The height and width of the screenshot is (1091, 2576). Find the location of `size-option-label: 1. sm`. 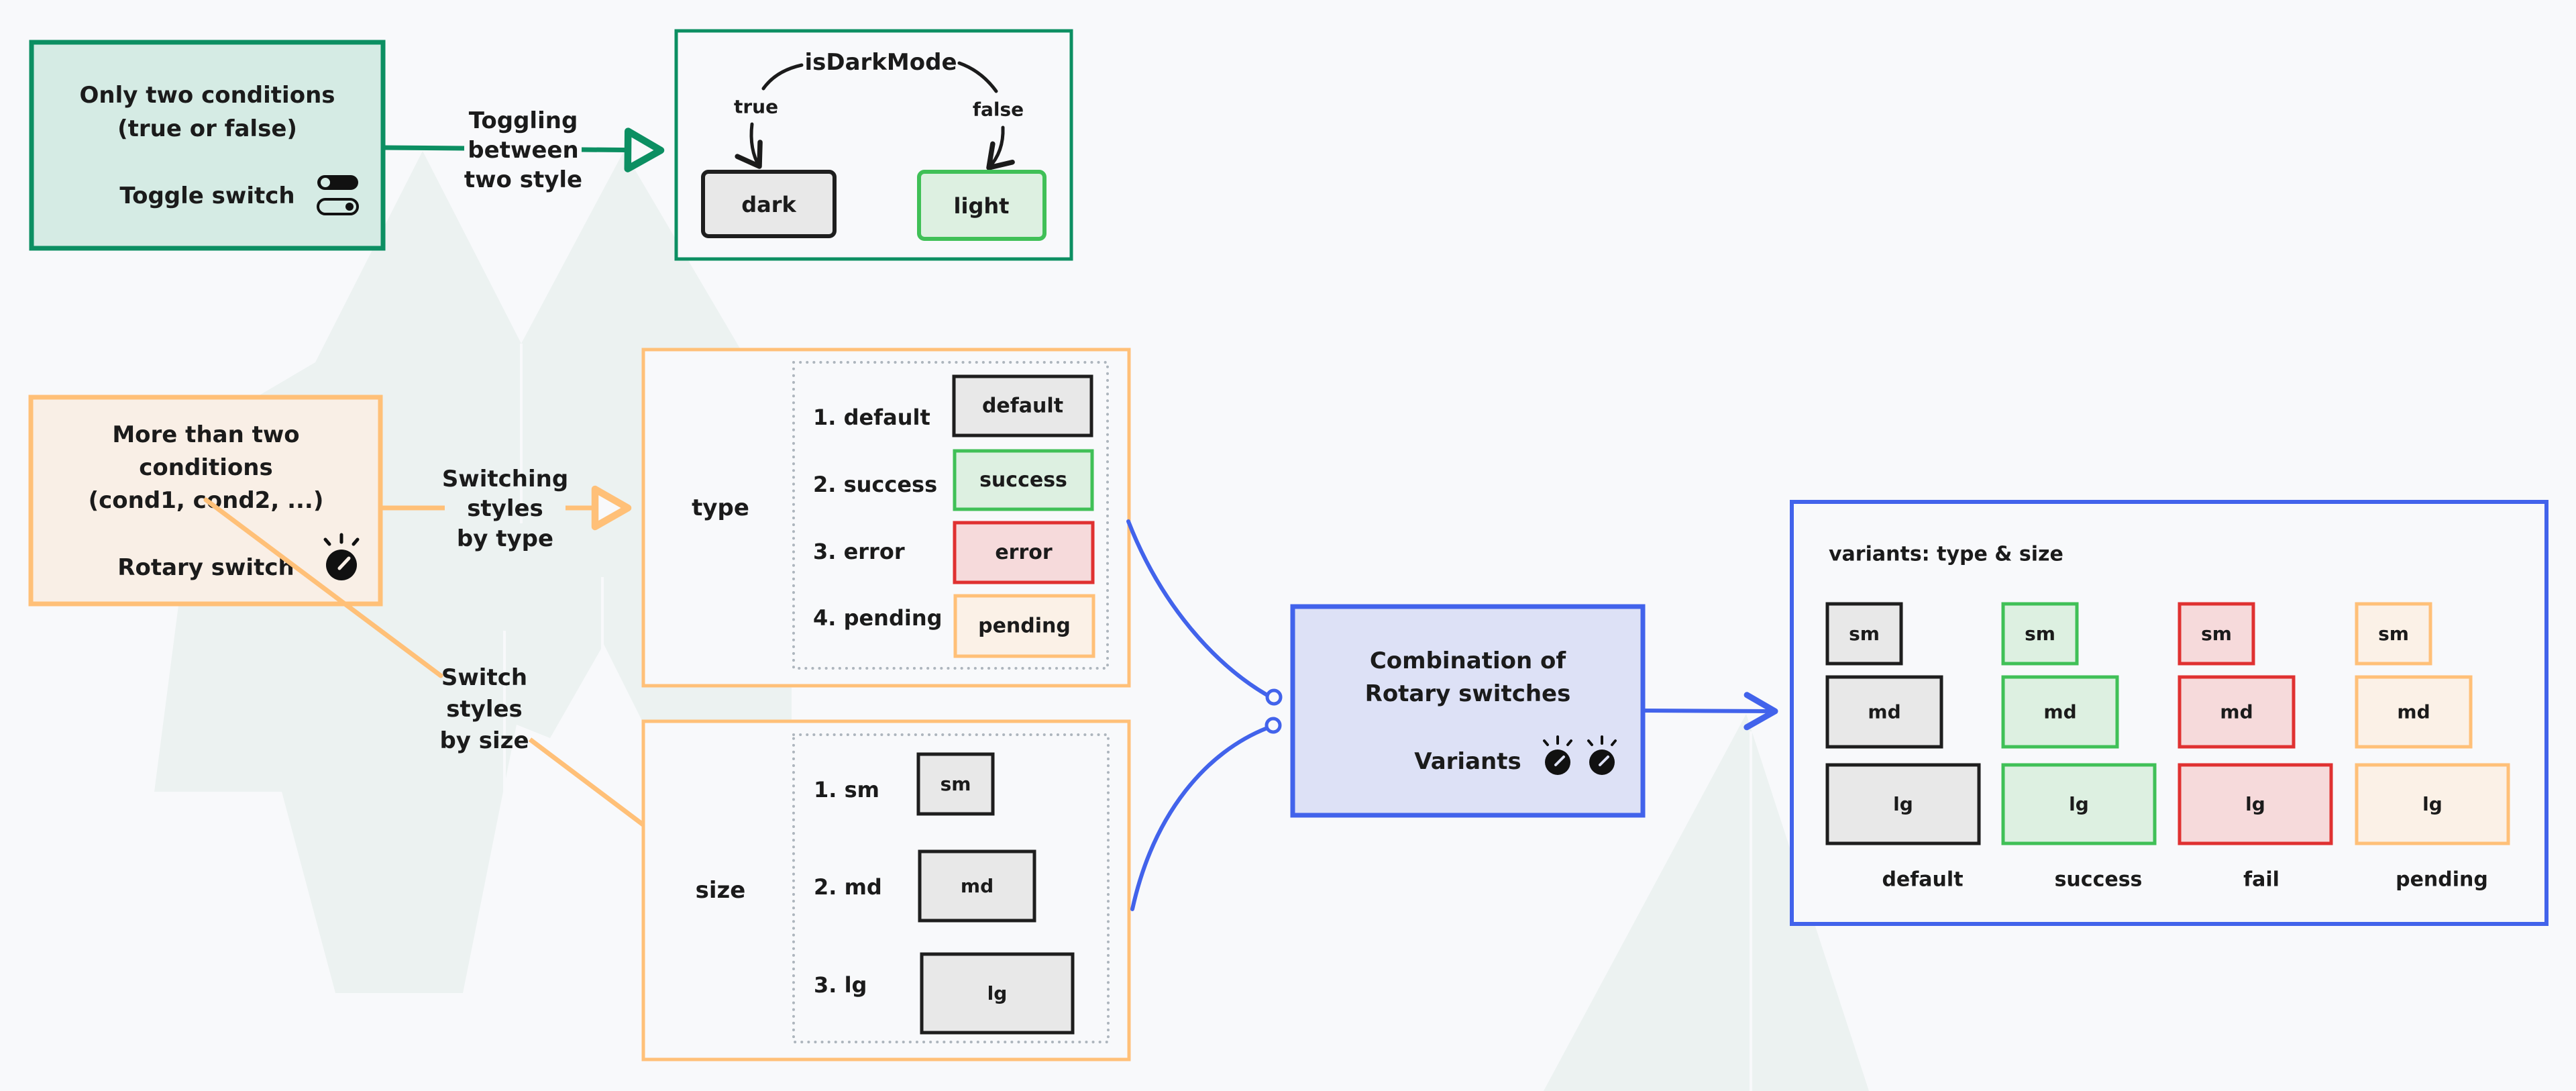

size-option-label: 1. sm is located at coordinates (846, 789).